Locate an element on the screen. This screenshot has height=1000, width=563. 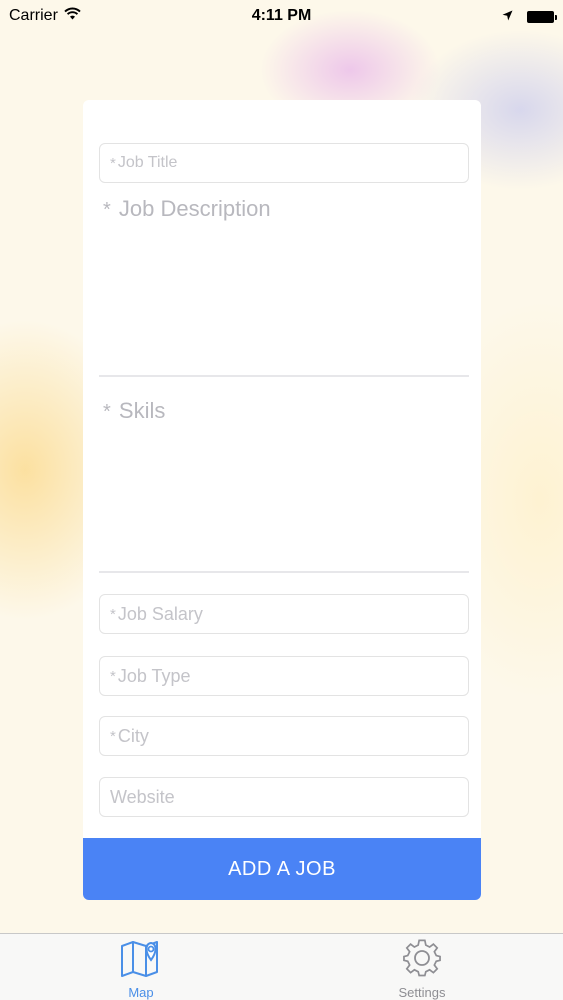
tab-settings: Settings is located at coordinates (422, 969).